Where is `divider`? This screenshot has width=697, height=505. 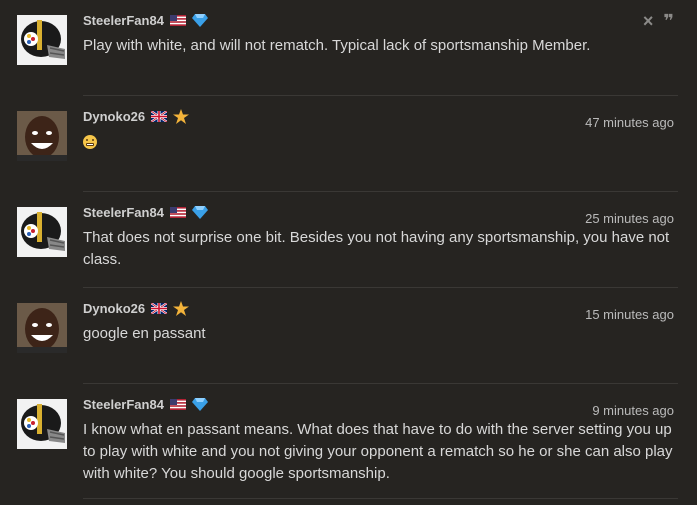 divider is located at coordinates (380, 498).